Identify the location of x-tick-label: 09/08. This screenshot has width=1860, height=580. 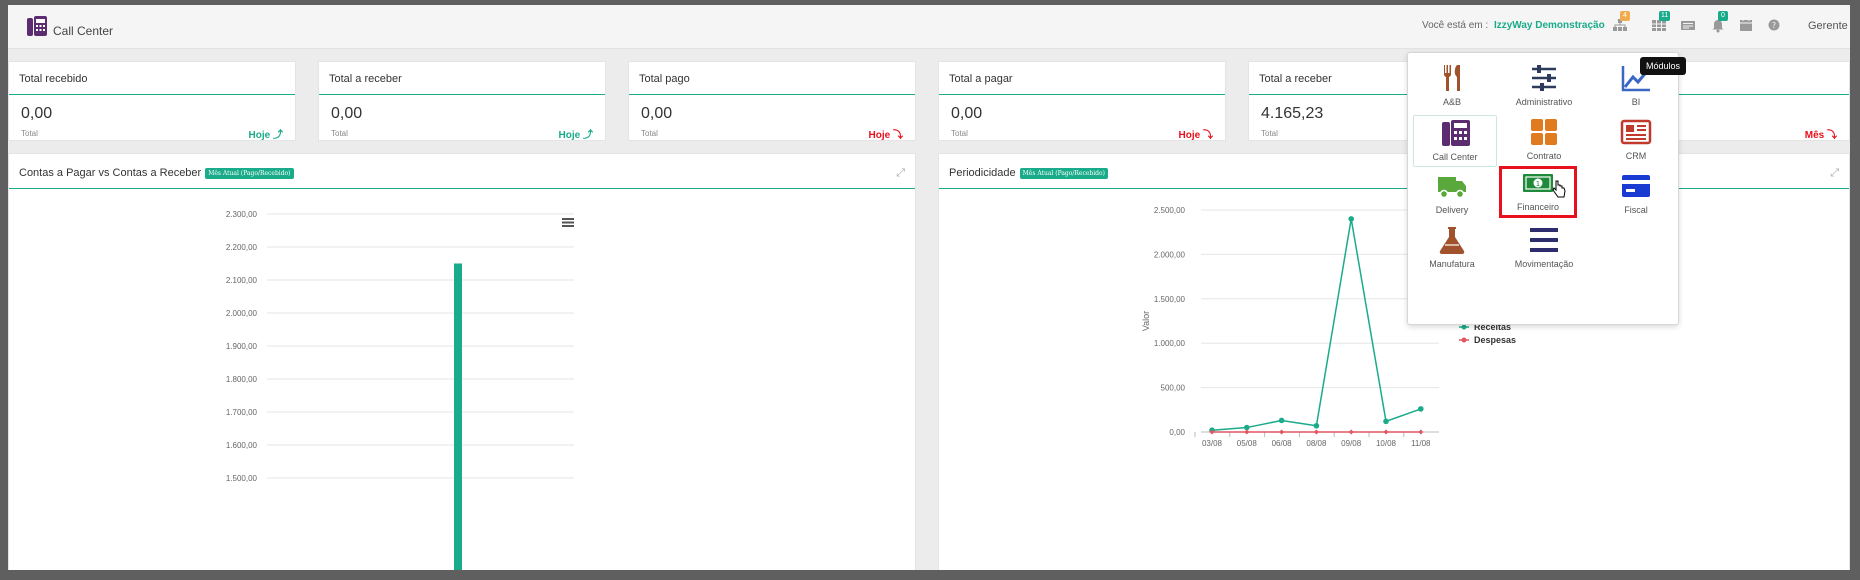
(1351, 443).